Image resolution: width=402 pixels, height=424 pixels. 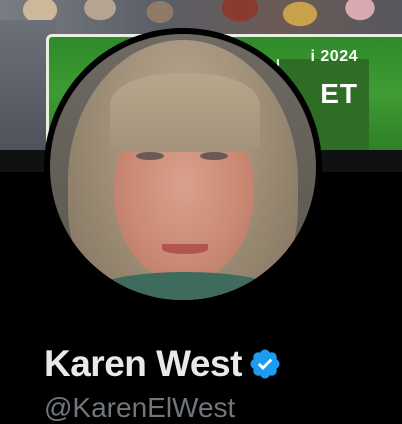 What do you see at coordinates (334, 56) in the screenshot?
I see `banner-sign-year: i 2024` at bounding box center [334, 56].